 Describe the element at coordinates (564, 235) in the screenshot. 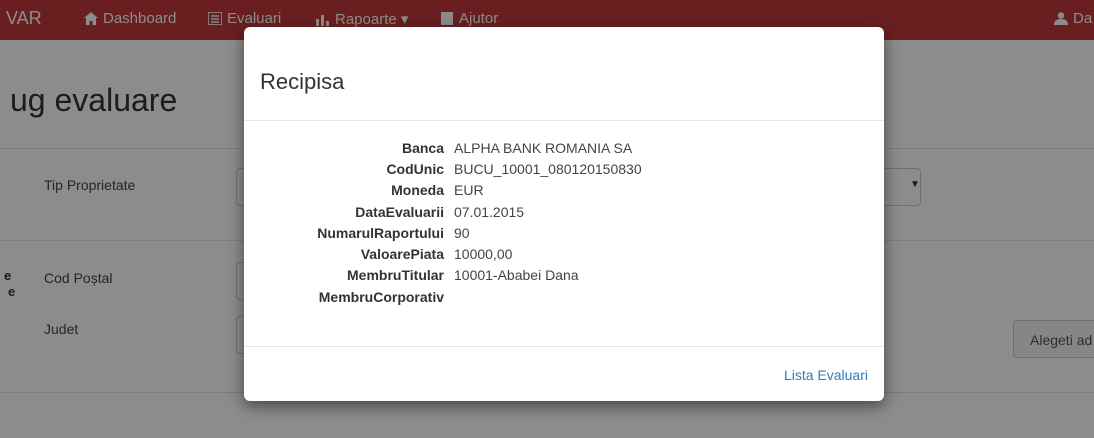

I see `modal-row-numarulraportului: NumarulRaportului 90` at that location.